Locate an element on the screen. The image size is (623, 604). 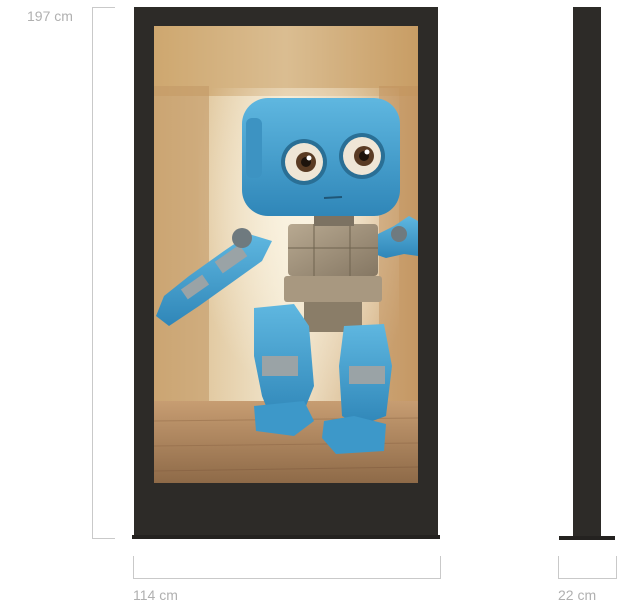
kiosk-side-foot is located at coordinates (587, 538).